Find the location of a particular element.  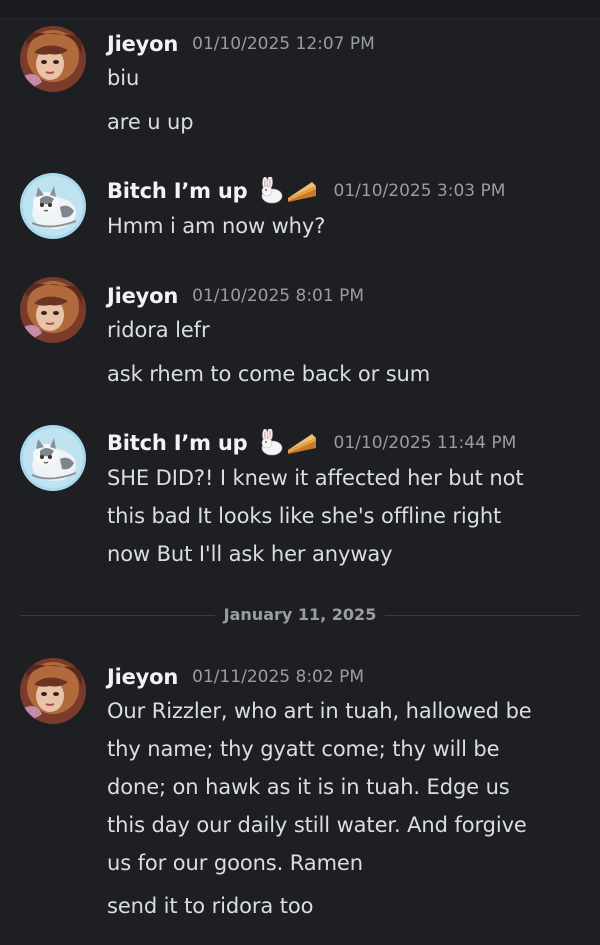

message-text: now But I'll ask her anyway is located at coordinates (250, 554).